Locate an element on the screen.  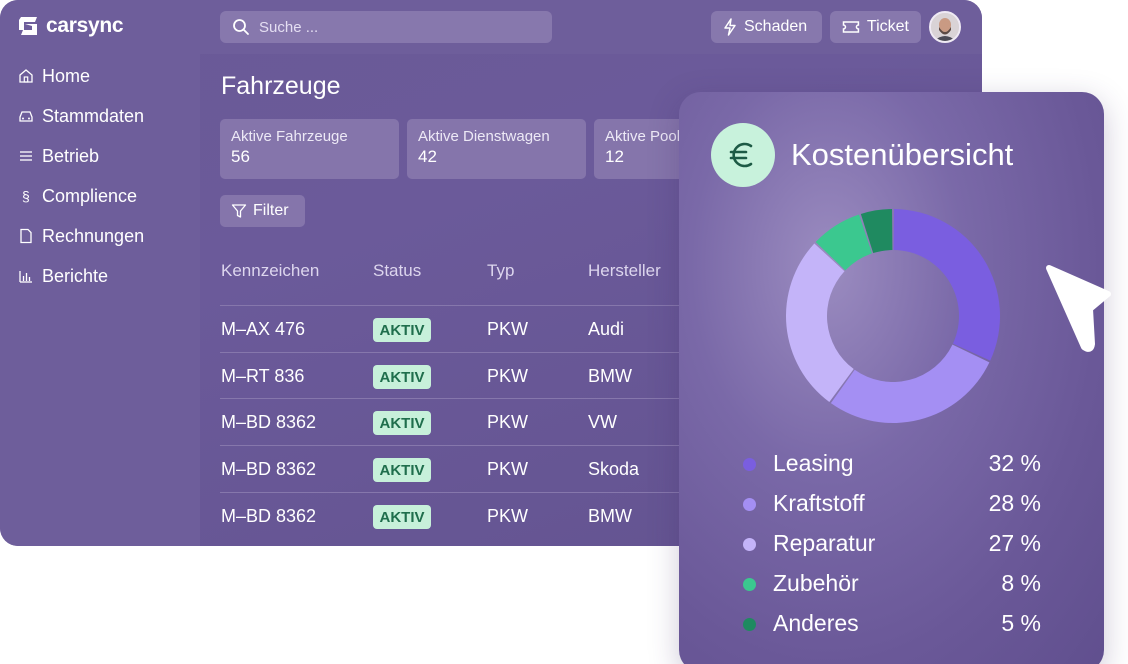
search-bar is located at coordinates (386, 27).